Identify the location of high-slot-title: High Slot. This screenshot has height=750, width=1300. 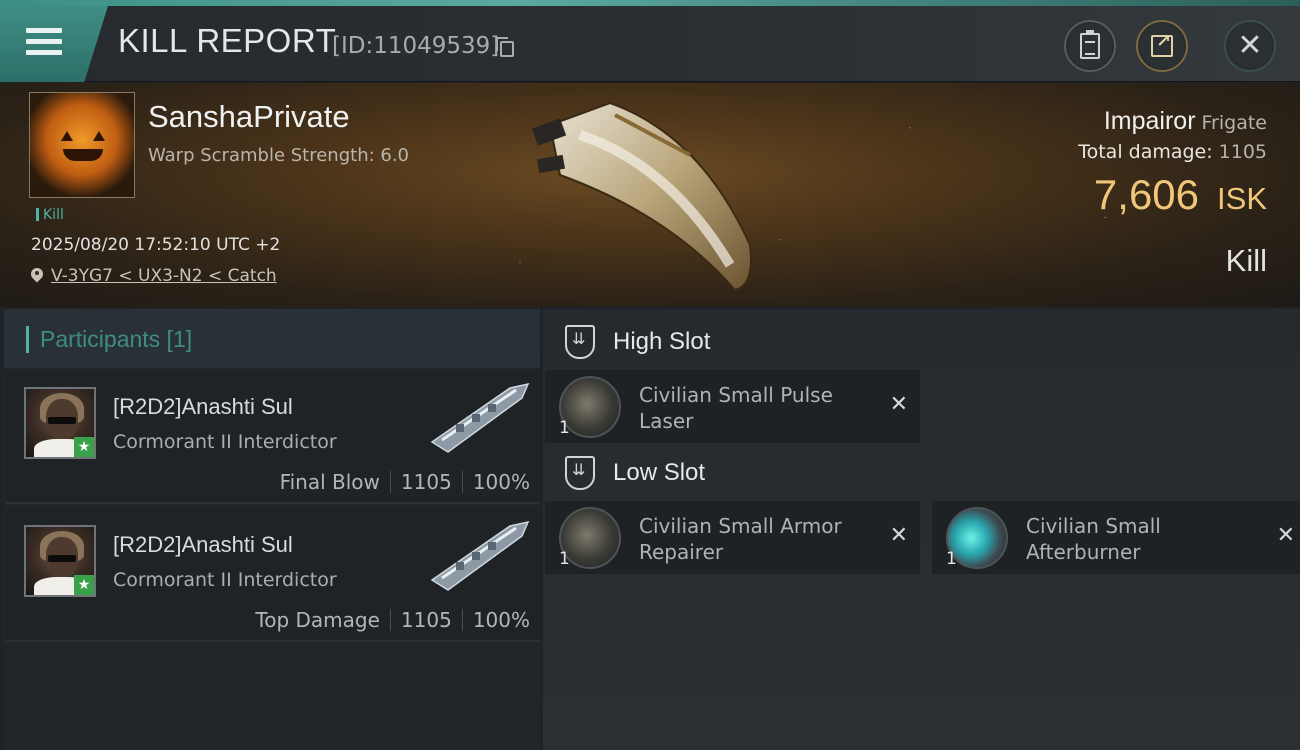
(662, 341).